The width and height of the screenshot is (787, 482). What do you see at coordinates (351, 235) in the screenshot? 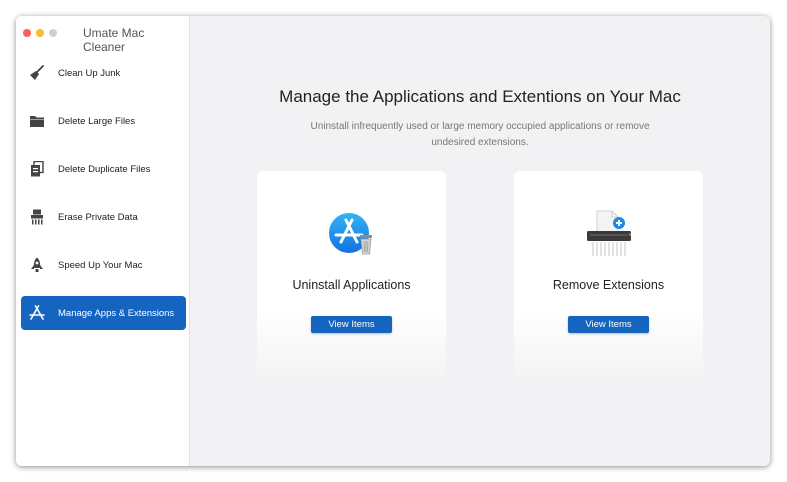
I see `app-store-trash-icon` at bounding box center [351, 235].